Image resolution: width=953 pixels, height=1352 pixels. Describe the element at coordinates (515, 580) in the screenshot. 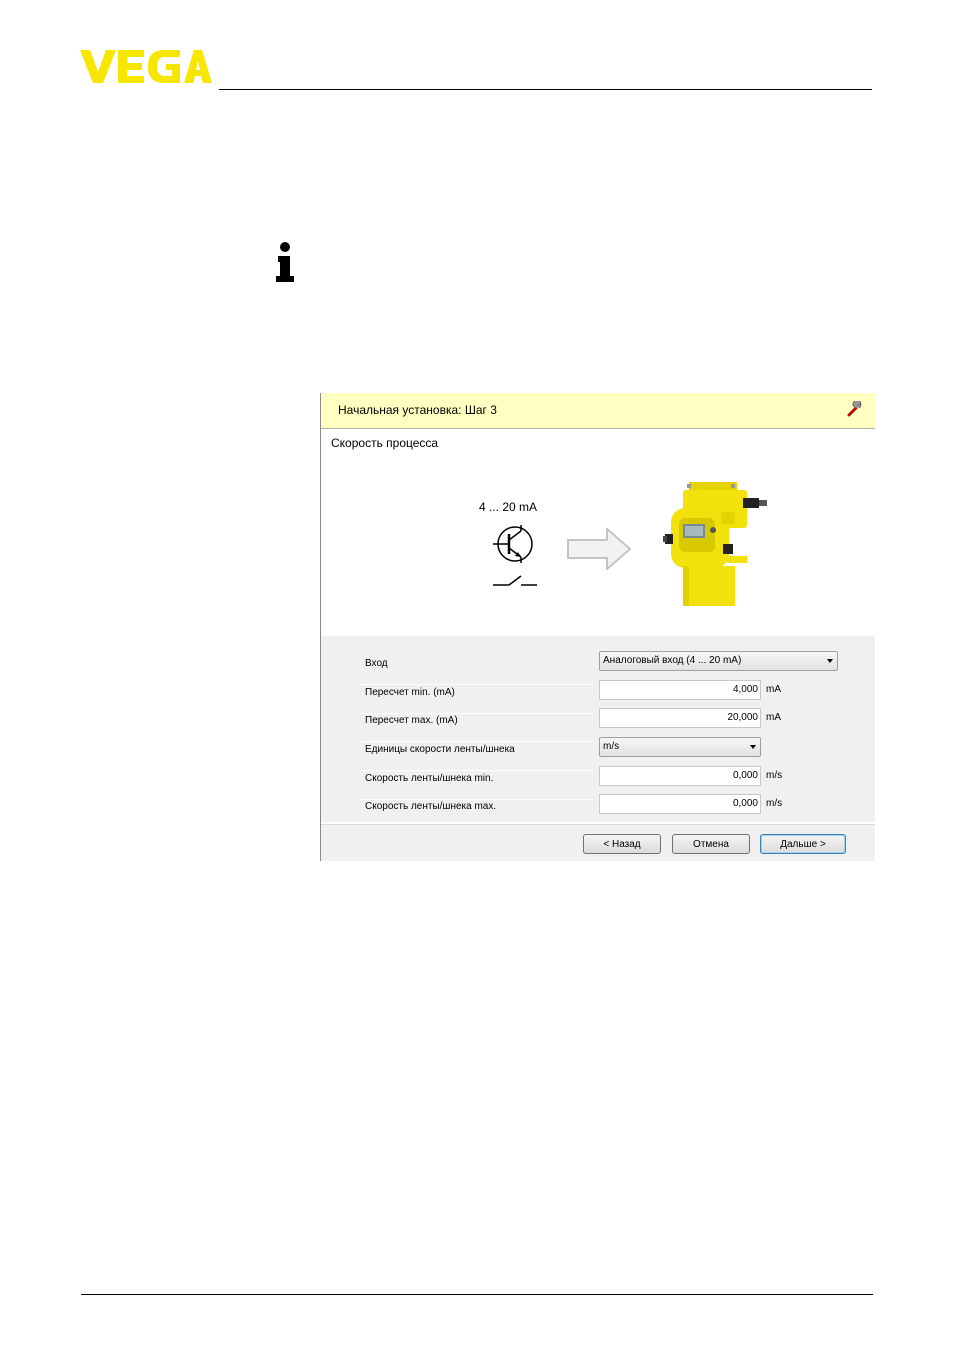

I see `switch-icon` at that location.